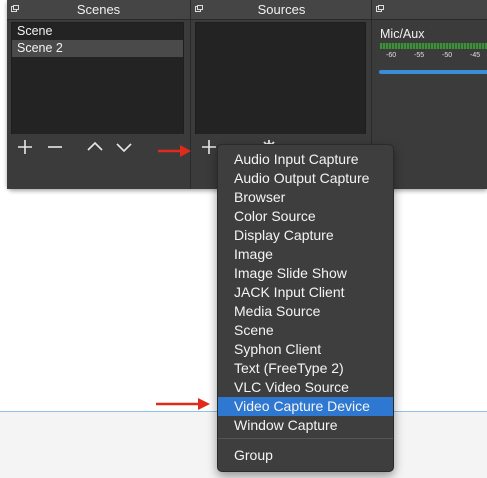 Image resolution: width=487 pixels, height=478 pixels. I want to click on meter-tick-label: -60, so click(391, 55).